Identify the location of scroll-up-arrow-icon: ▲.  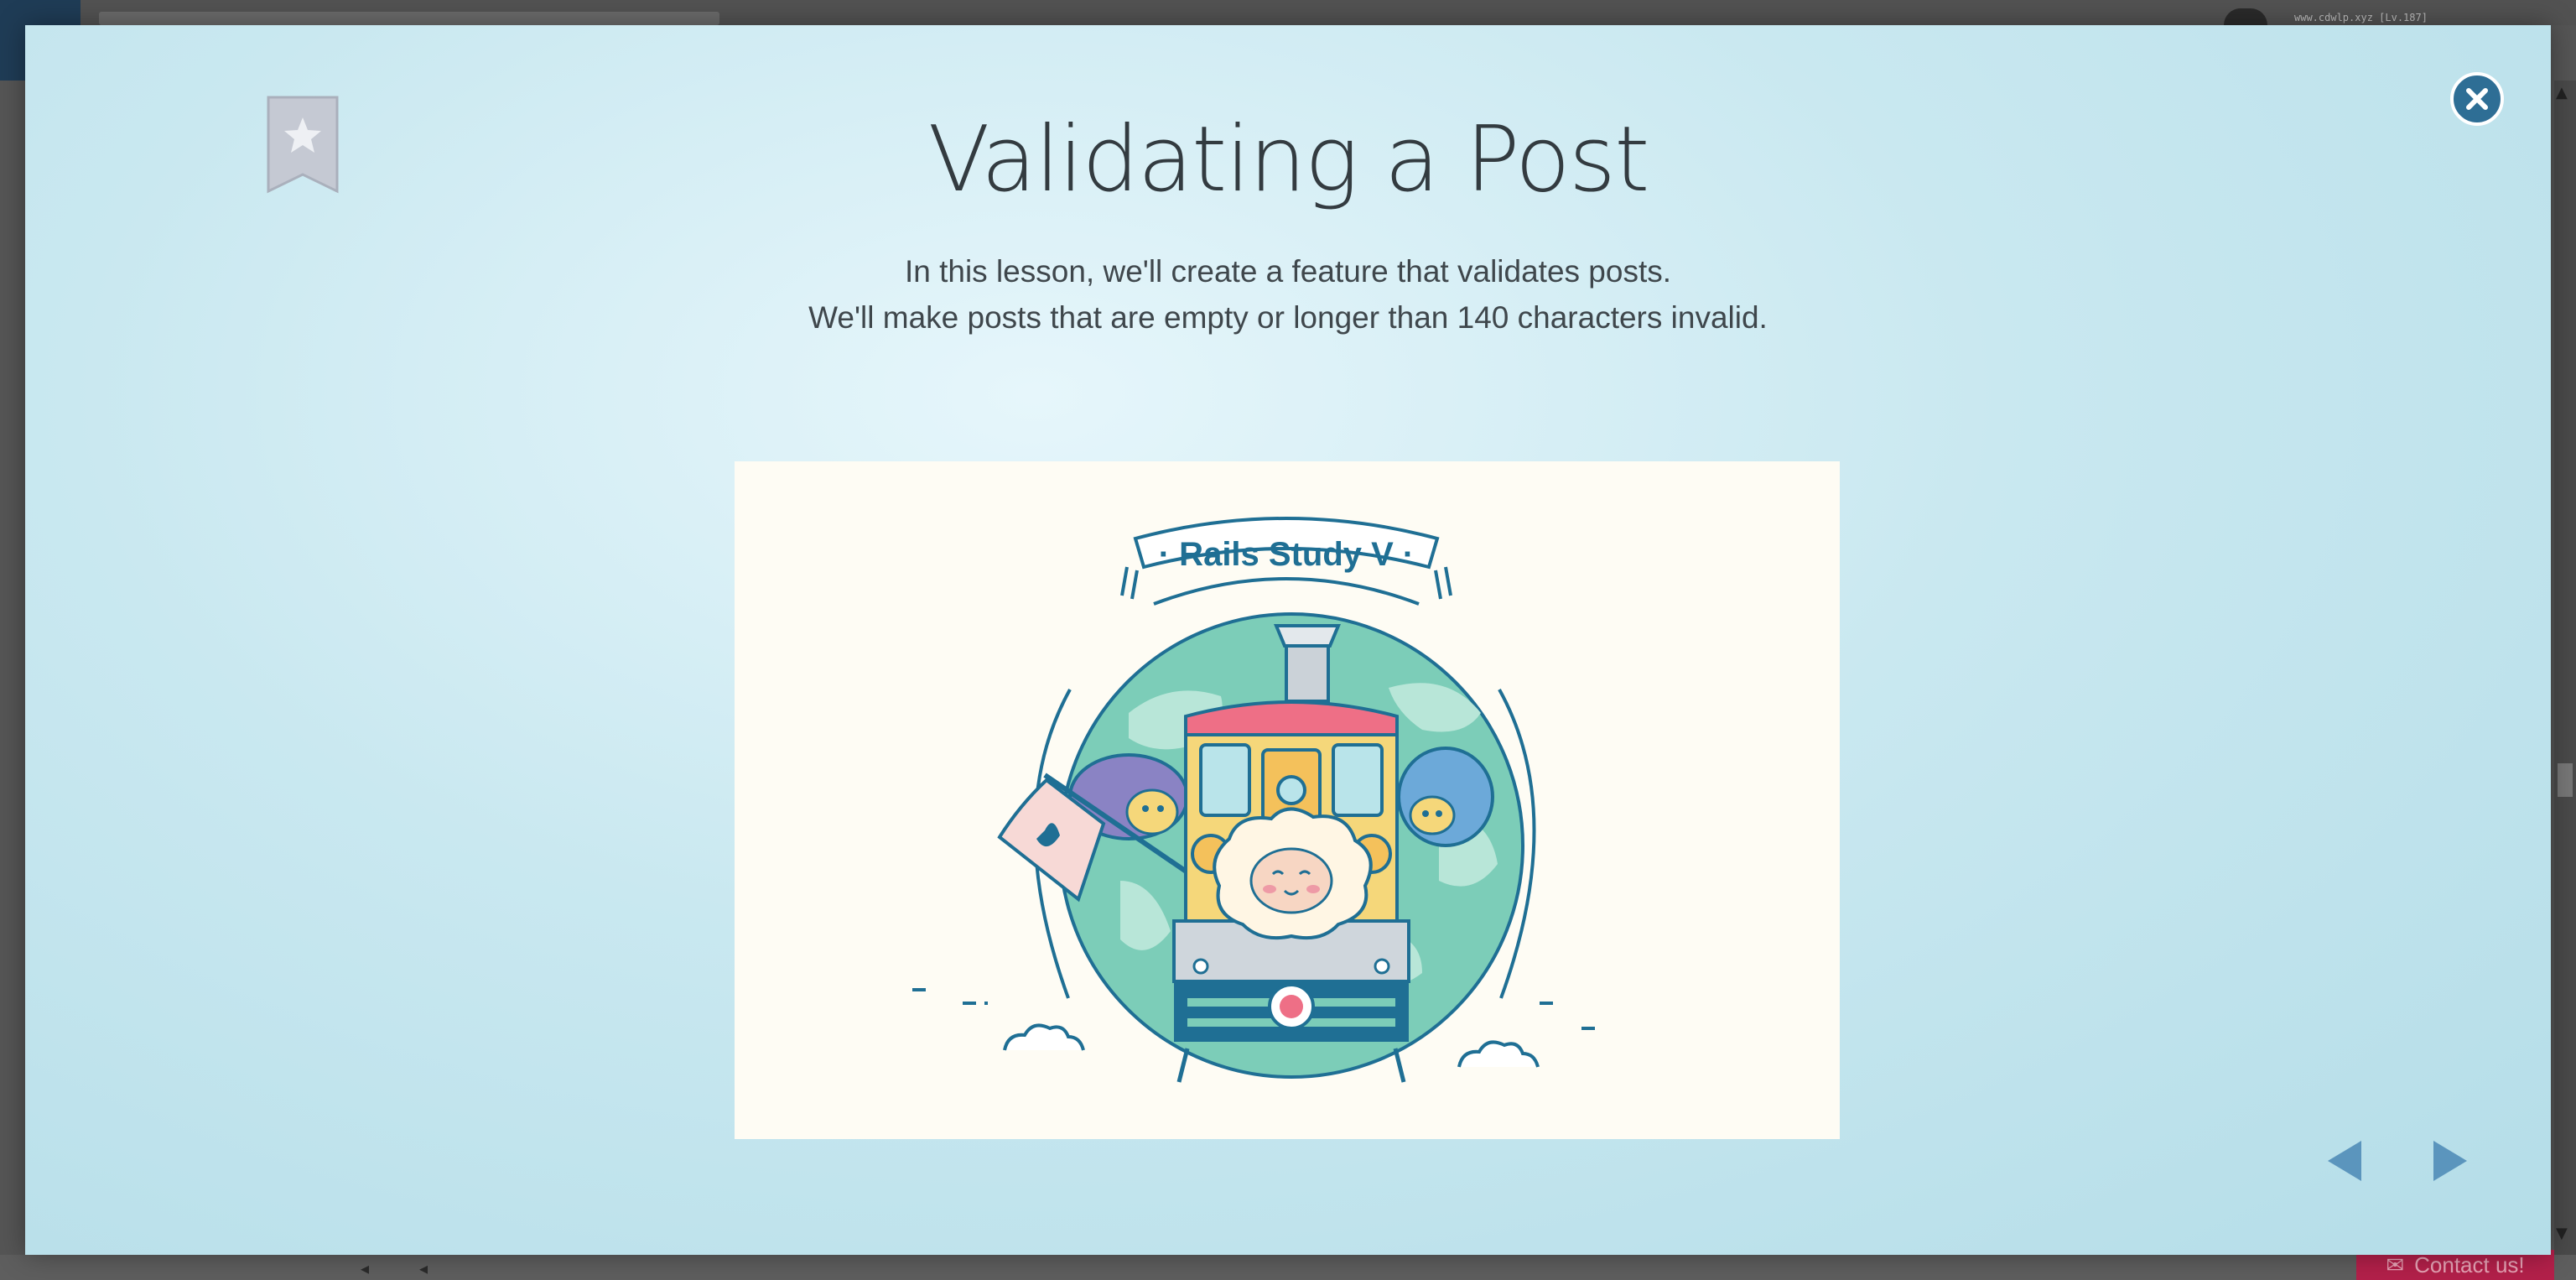
(2562, 92).